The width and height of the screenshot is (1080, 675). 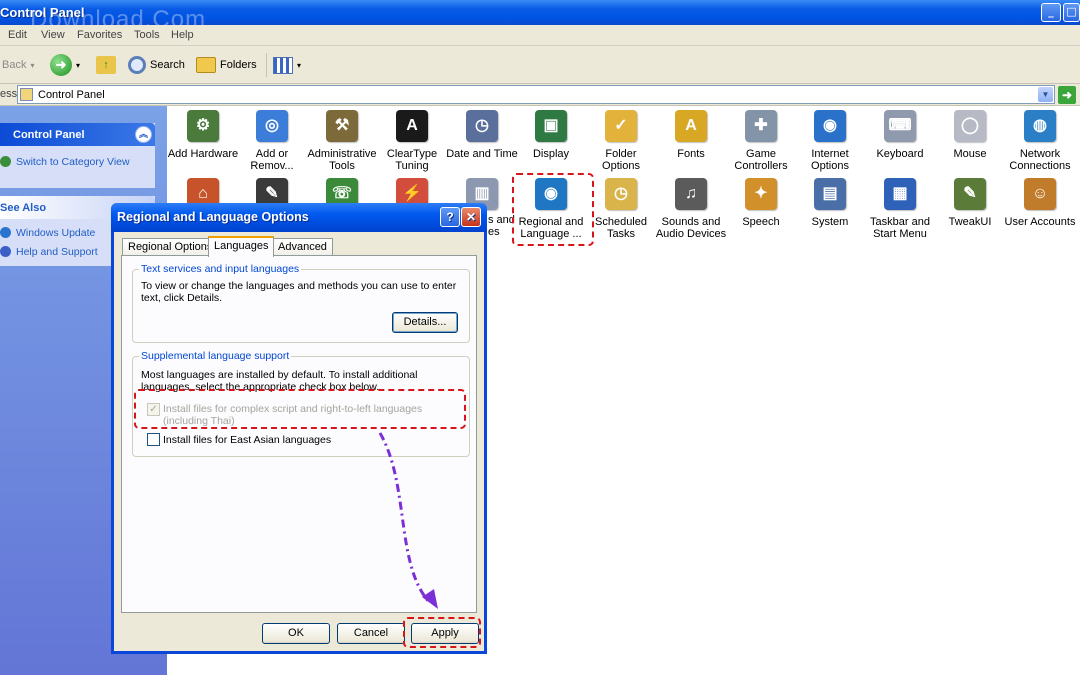 I want to click on menu-edit: Edit, so click(x=17, y=35).